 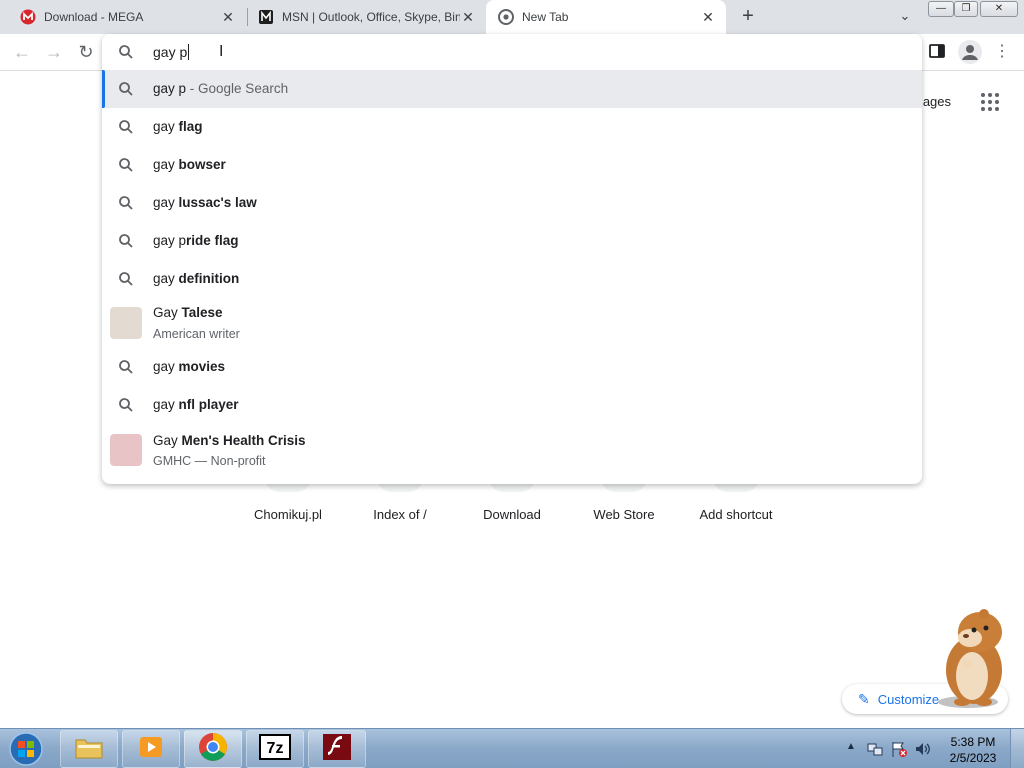 I want to click on suggestion-text: gay lussac's law, so click(x=205, y=202).